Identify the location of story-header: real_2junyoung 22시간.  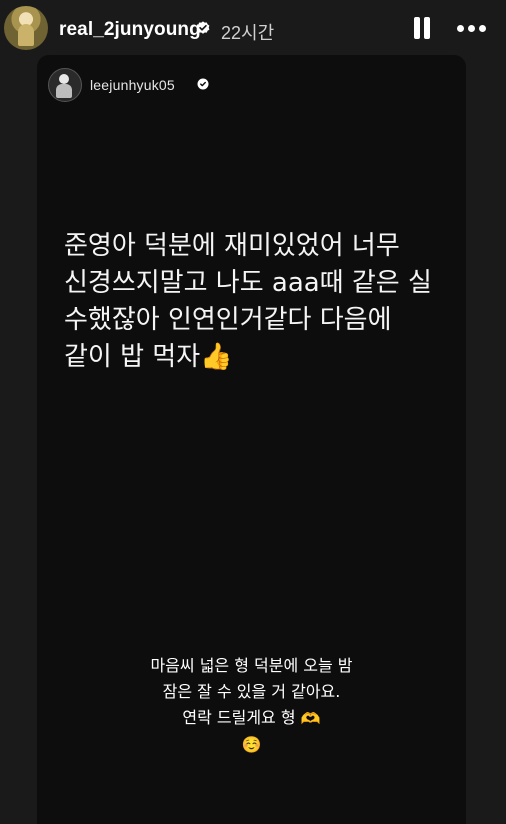
(253, 28).